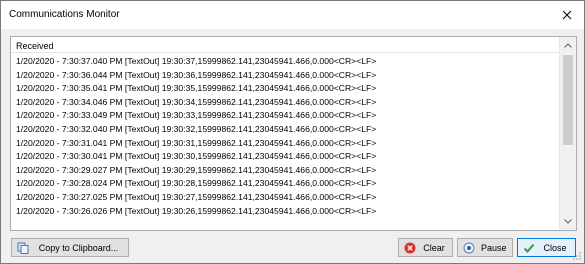  What do you see at coordinates (23, 248) in the screenshot?
I see `copy-icon` at bounding box center [23, 248].